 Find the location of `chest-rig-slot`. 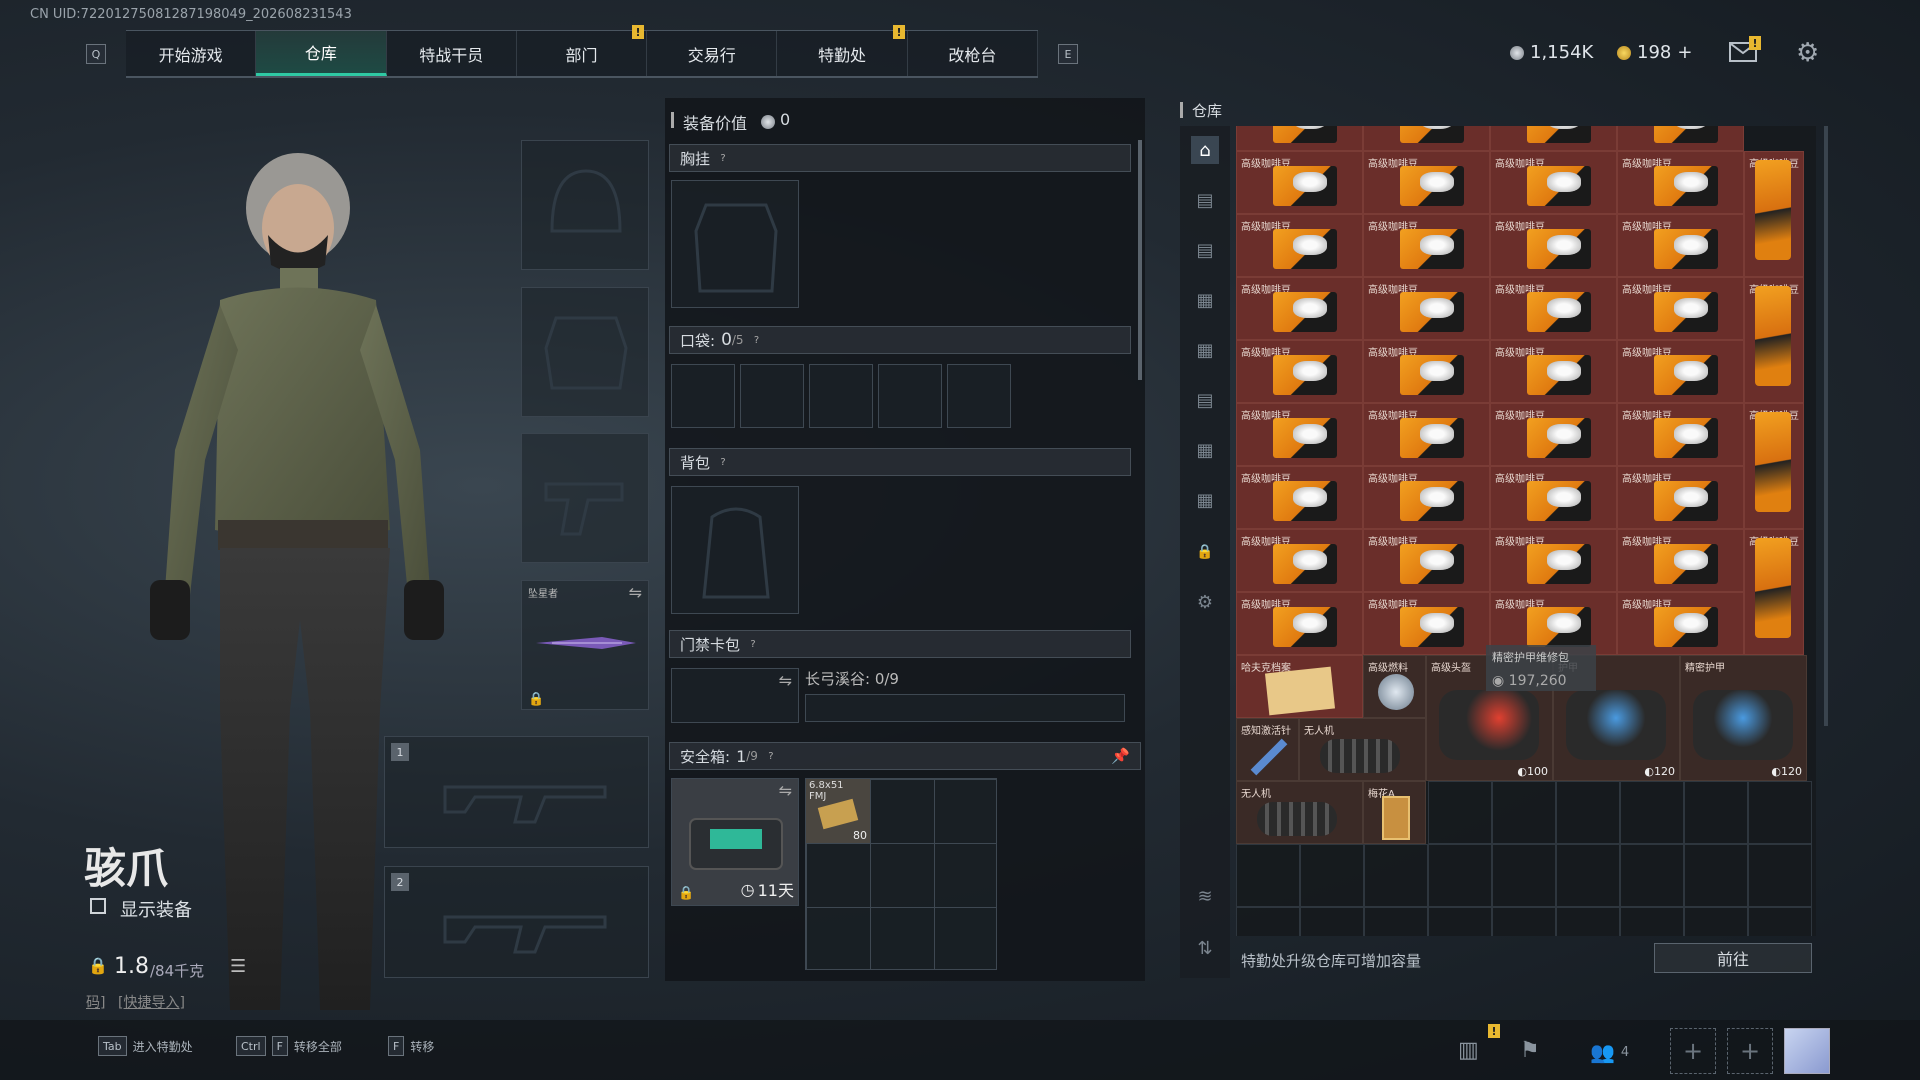

chest-rig-slot is located at coordinates (735, 244).